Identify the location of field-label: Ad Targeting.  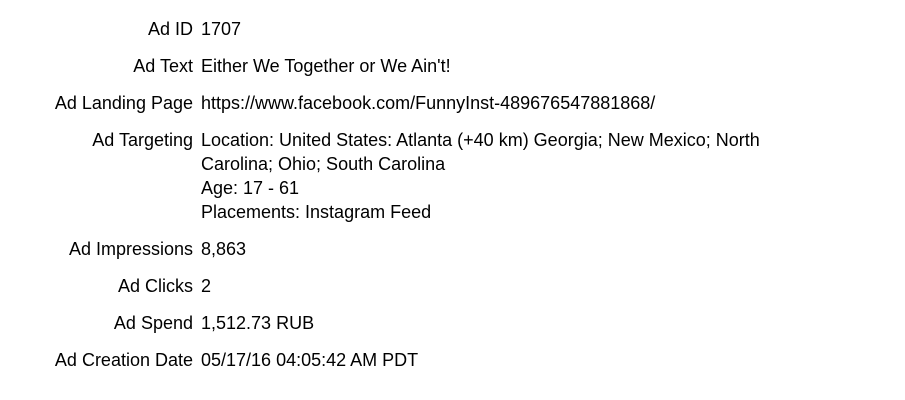
(142, 140).